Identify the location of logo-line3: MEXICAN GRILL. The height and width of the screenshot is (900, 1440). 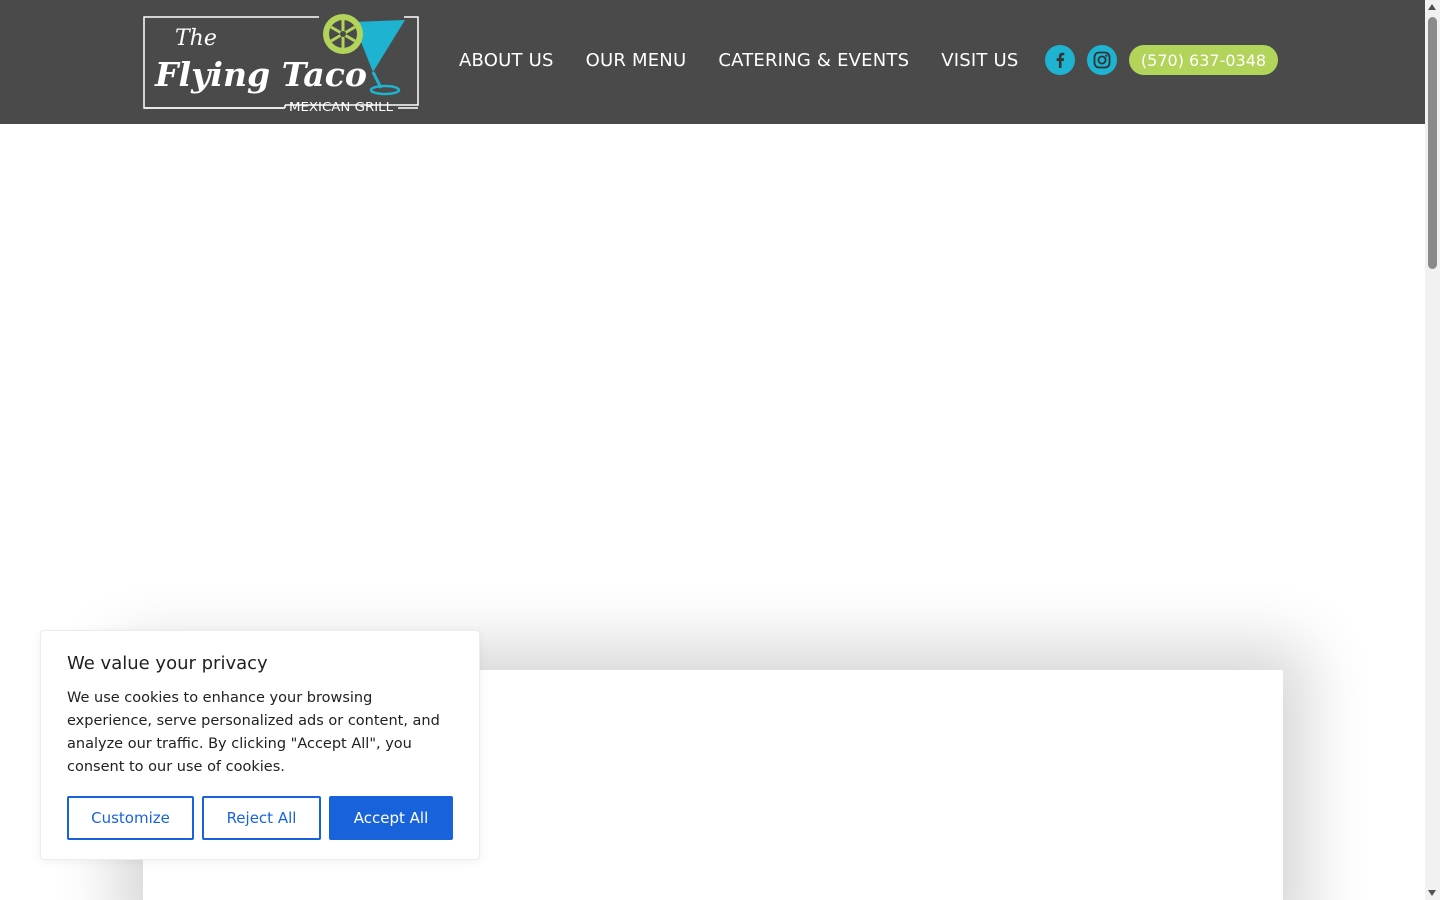
(341, 106).